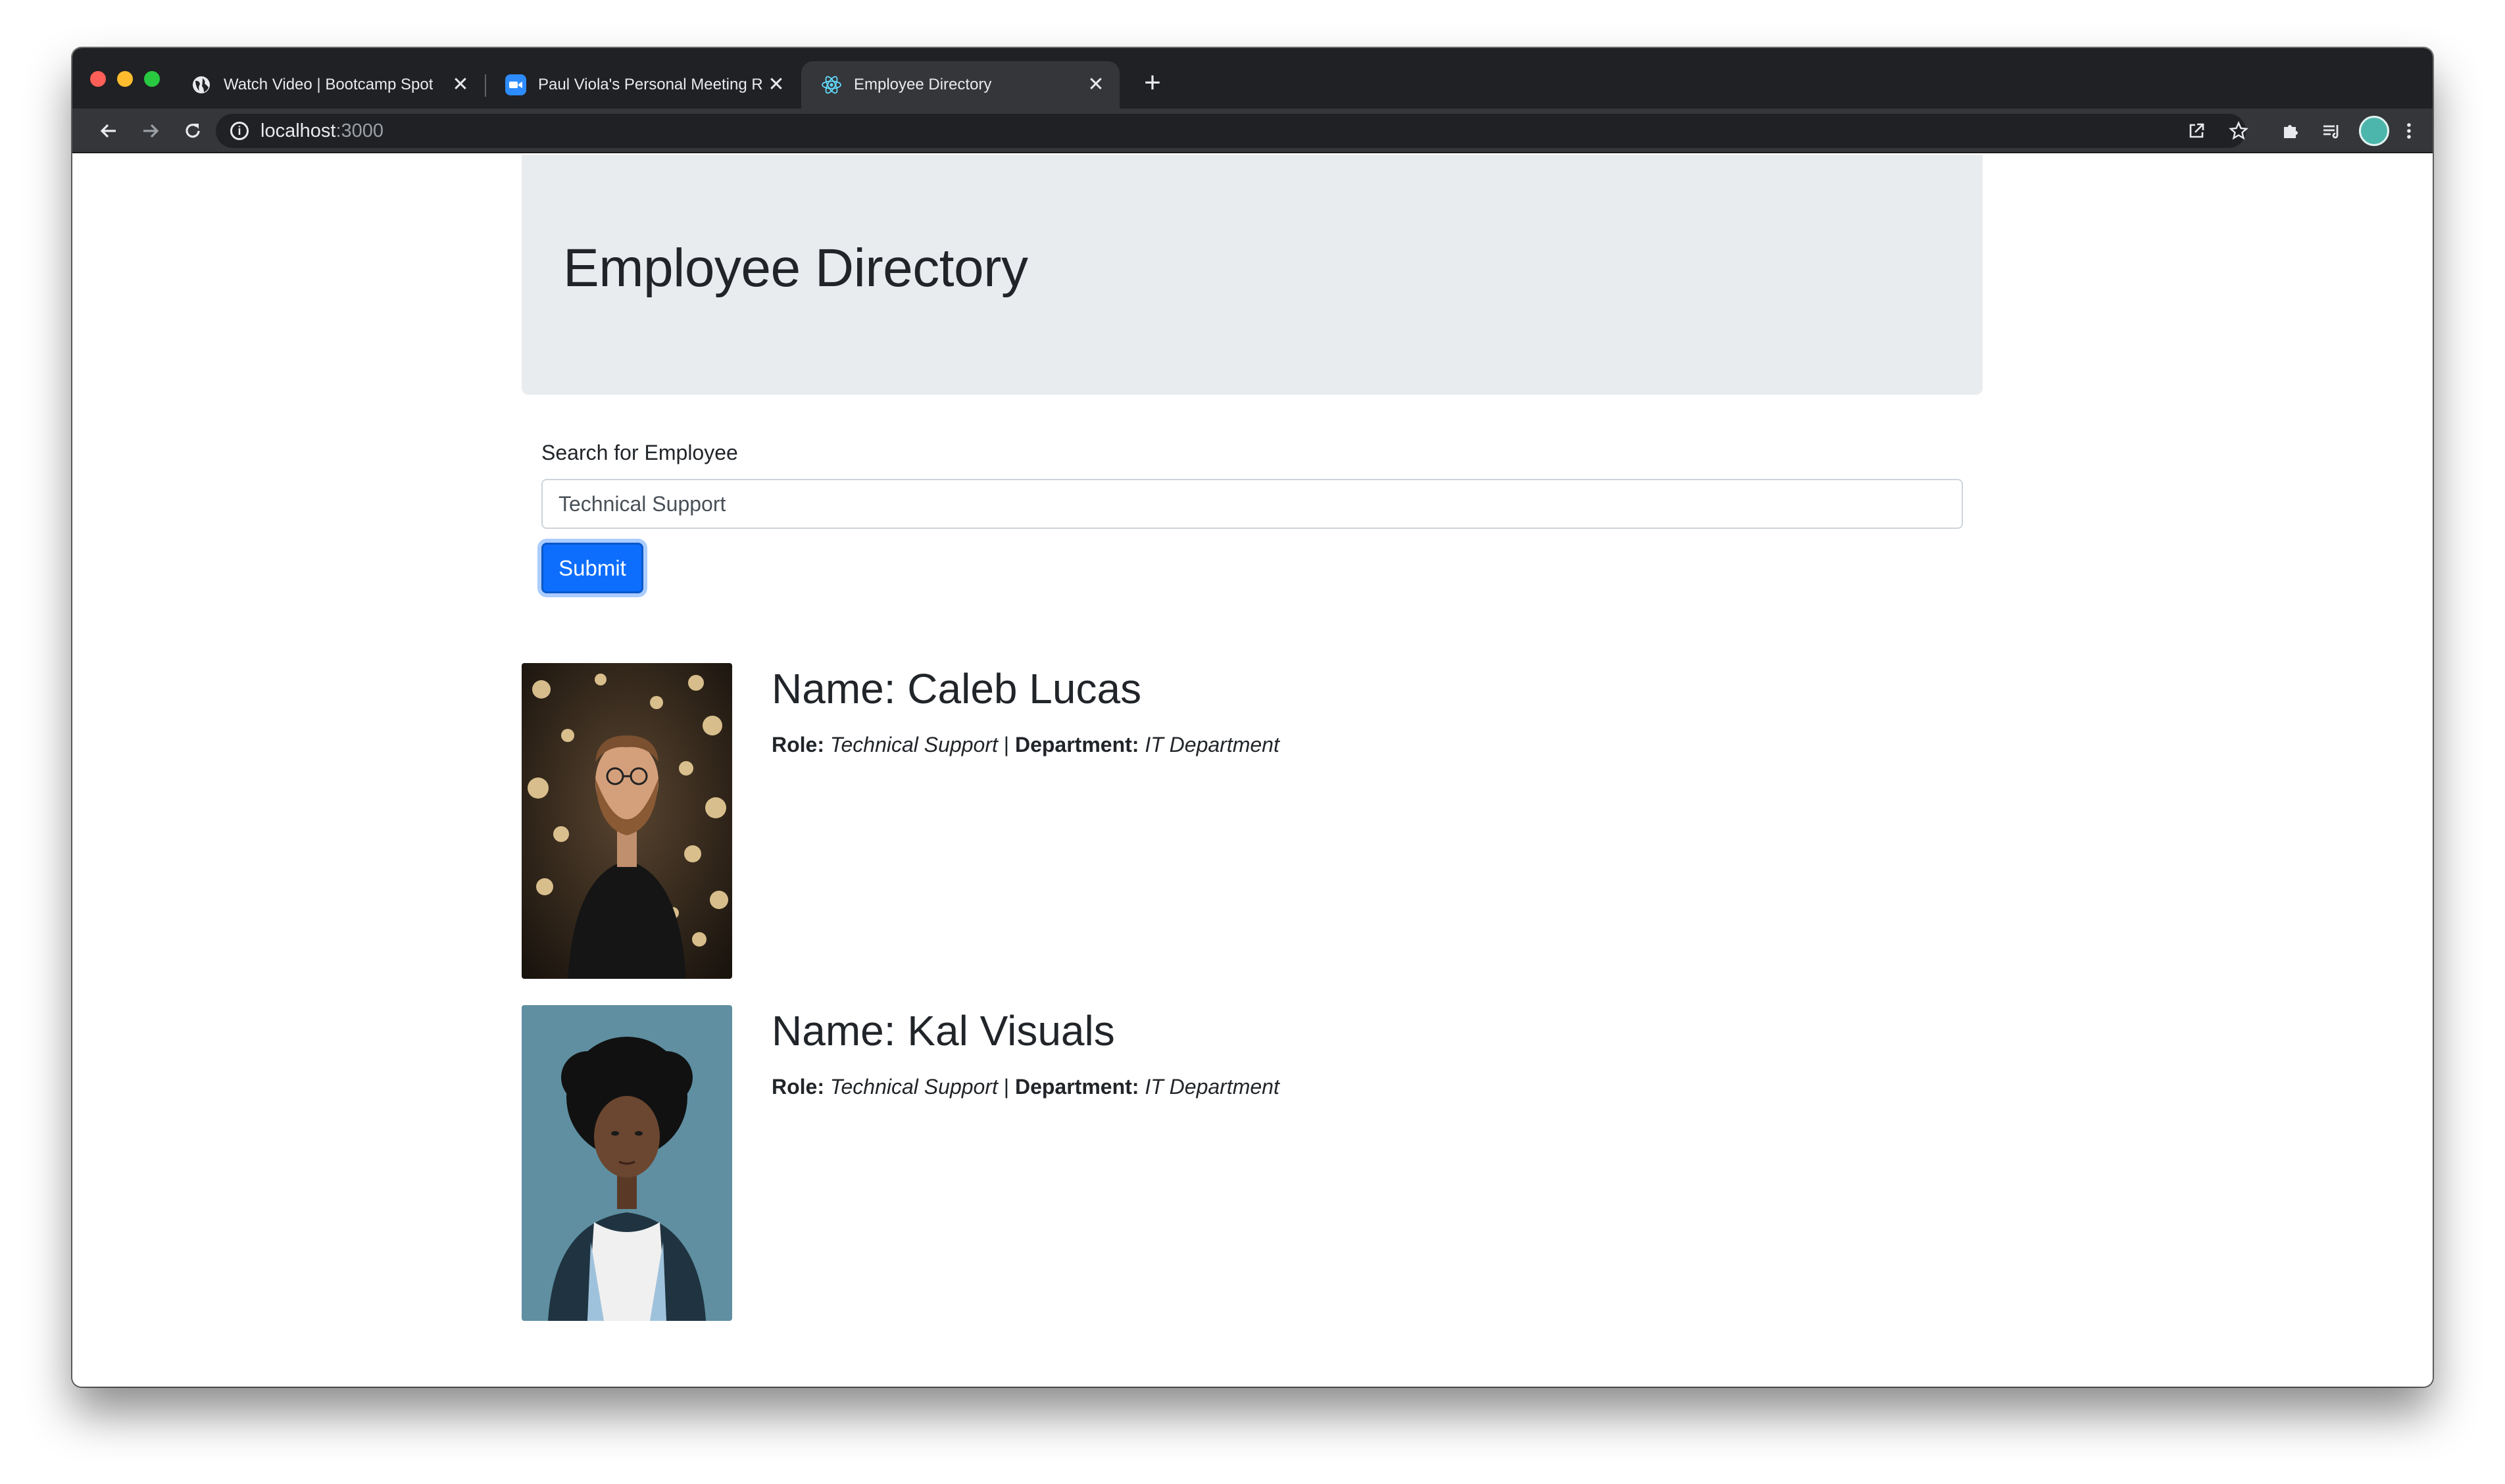  Describe the element at coordinates (152, 79) in the screenshot. I see `zoom-window-button` at that location.